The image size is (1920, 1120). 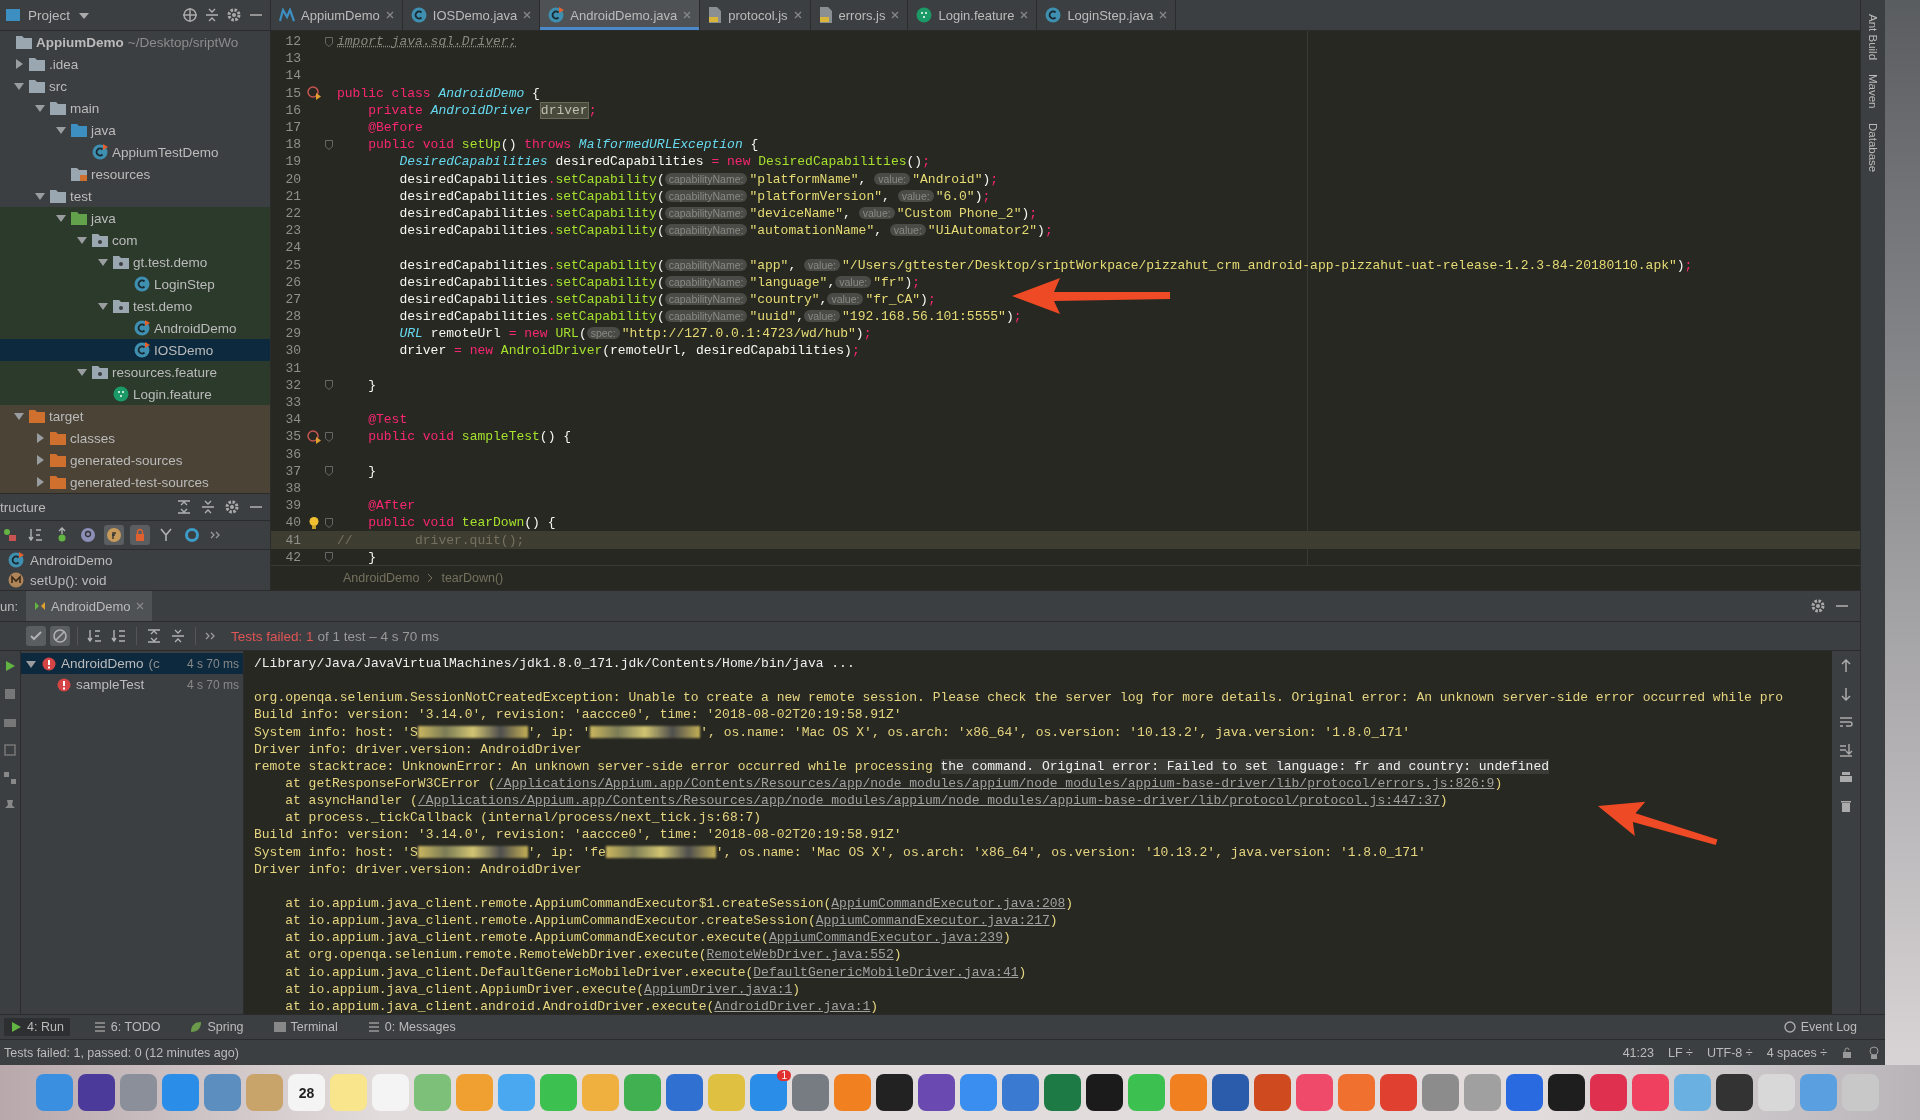 What do you see at coordinates (135, 284) in the screenshot?
I see `tree-item: LoginStep` at bounding box center [135, 284].